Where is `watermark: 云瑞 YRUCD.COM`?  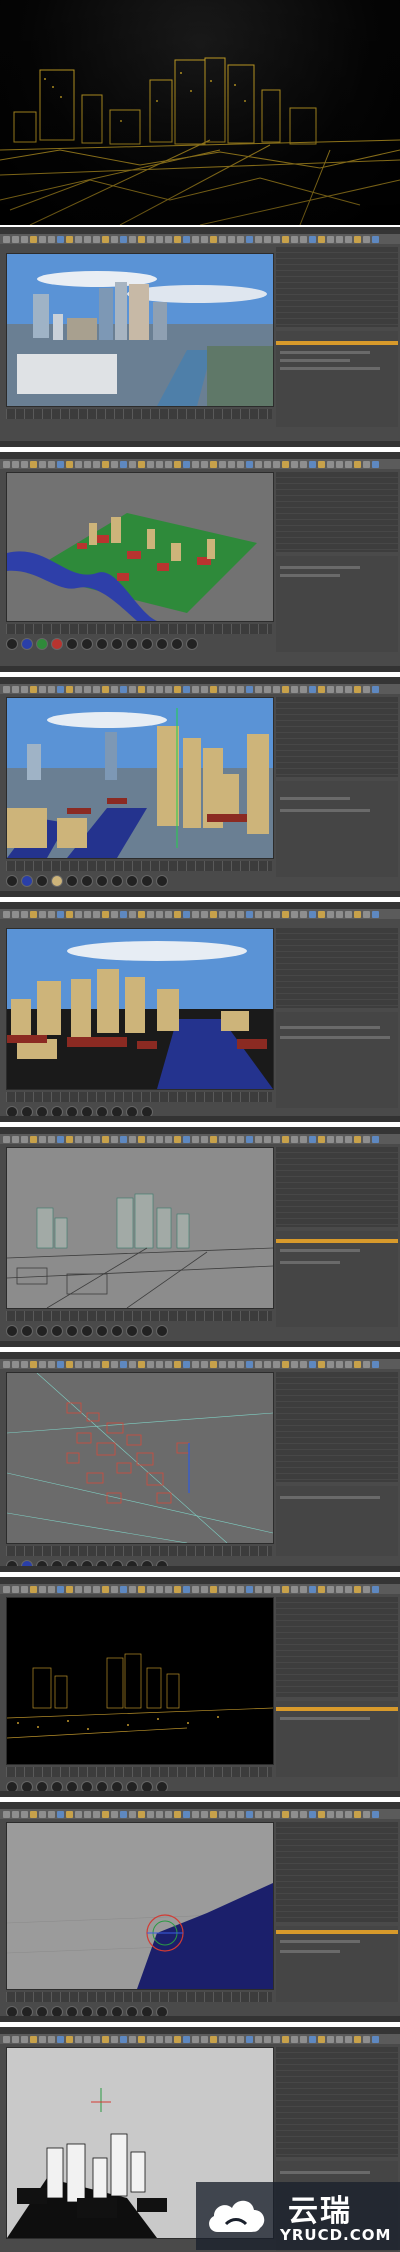
watermark: 云瑞 YRUCD.COM is located at coordinates (298, 2216).